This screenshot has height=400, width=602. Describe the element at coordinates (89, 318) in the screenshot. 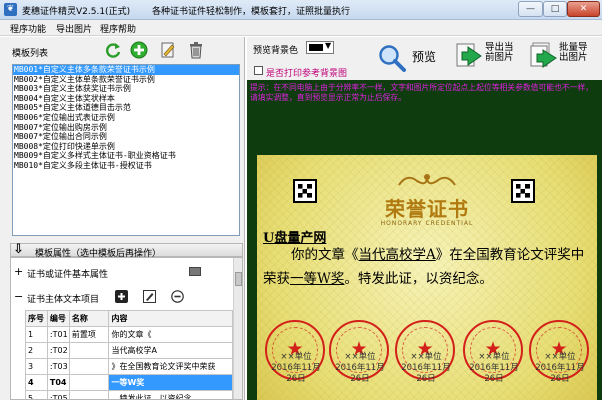

I see `column-header: 名称` at that location.